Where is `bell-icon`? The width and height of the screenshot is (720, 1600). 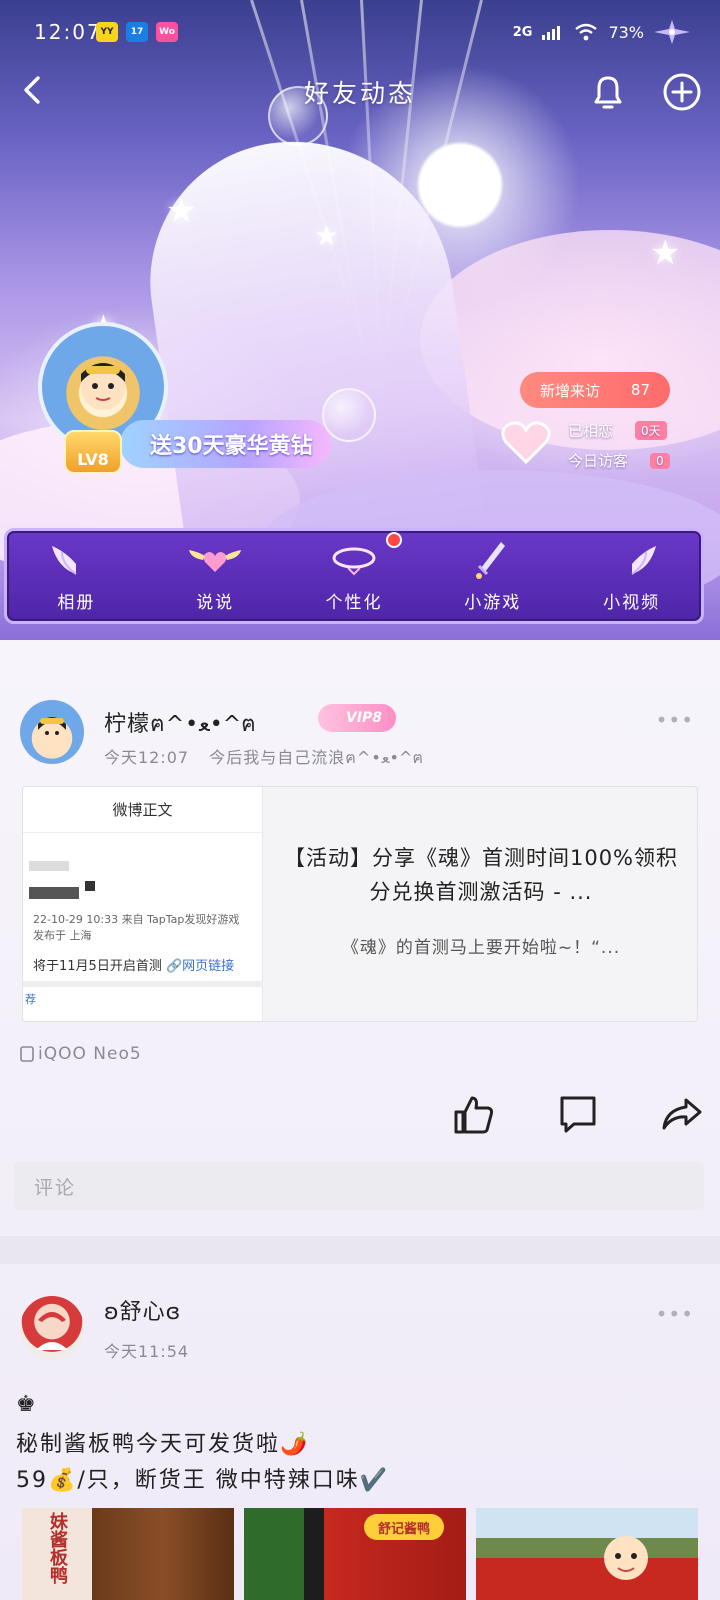
bell-icon is located at coordinates (608, 92).